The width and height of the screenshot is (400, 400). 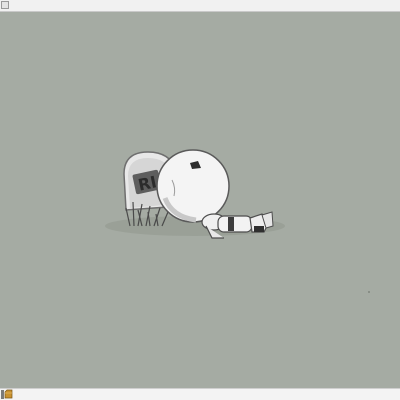 What do you see at coordinates (193, 186) in the screenshot?
I see `robot-head-graphic` at bounding box center [193, 186].